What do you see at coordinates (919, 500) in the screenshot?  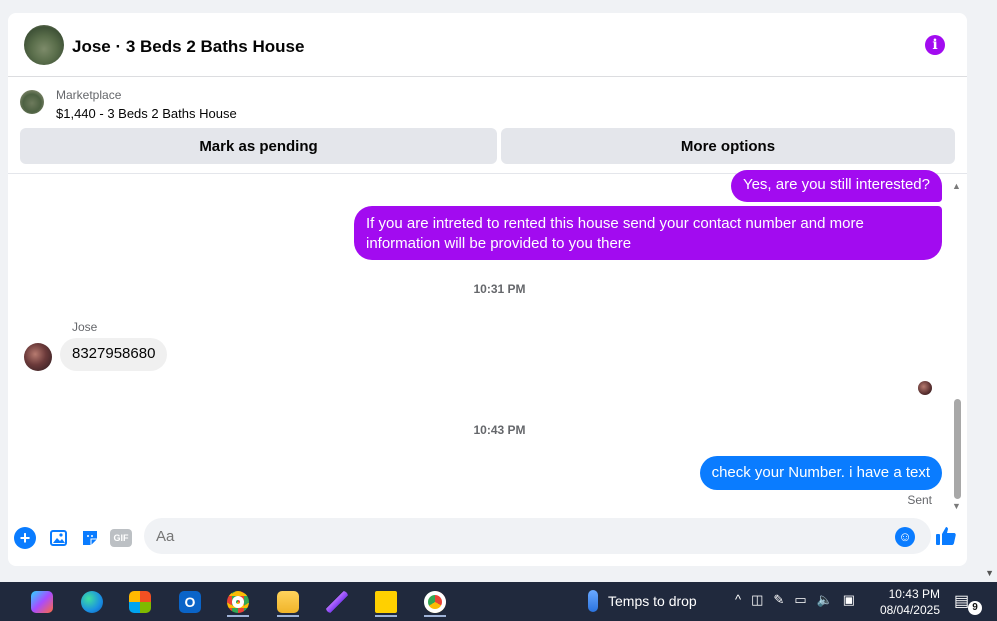 I see `message-status: Sent` at bounding box center [919, 500].